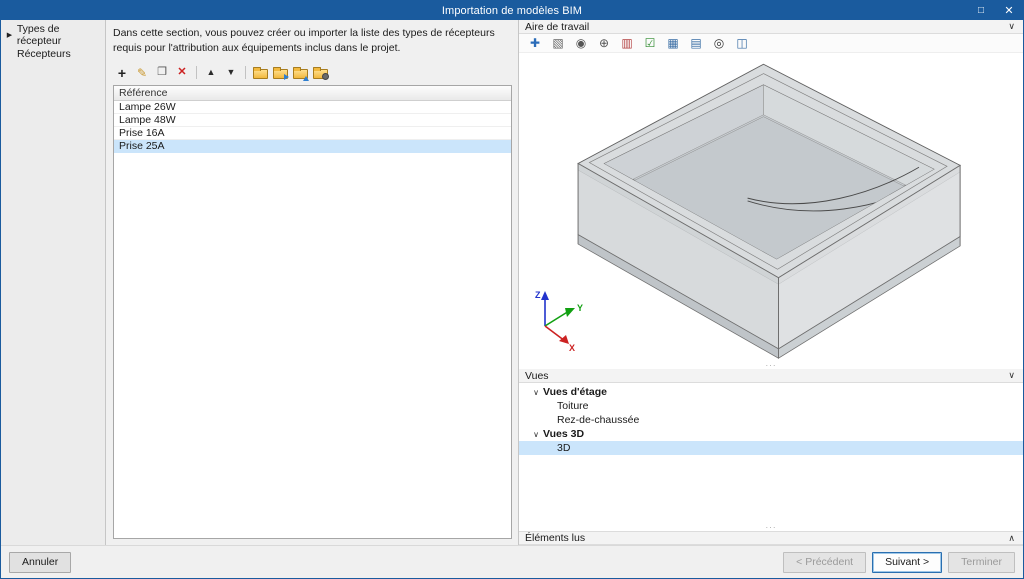  I want to click on folder-import-icon, so click(280, 74).